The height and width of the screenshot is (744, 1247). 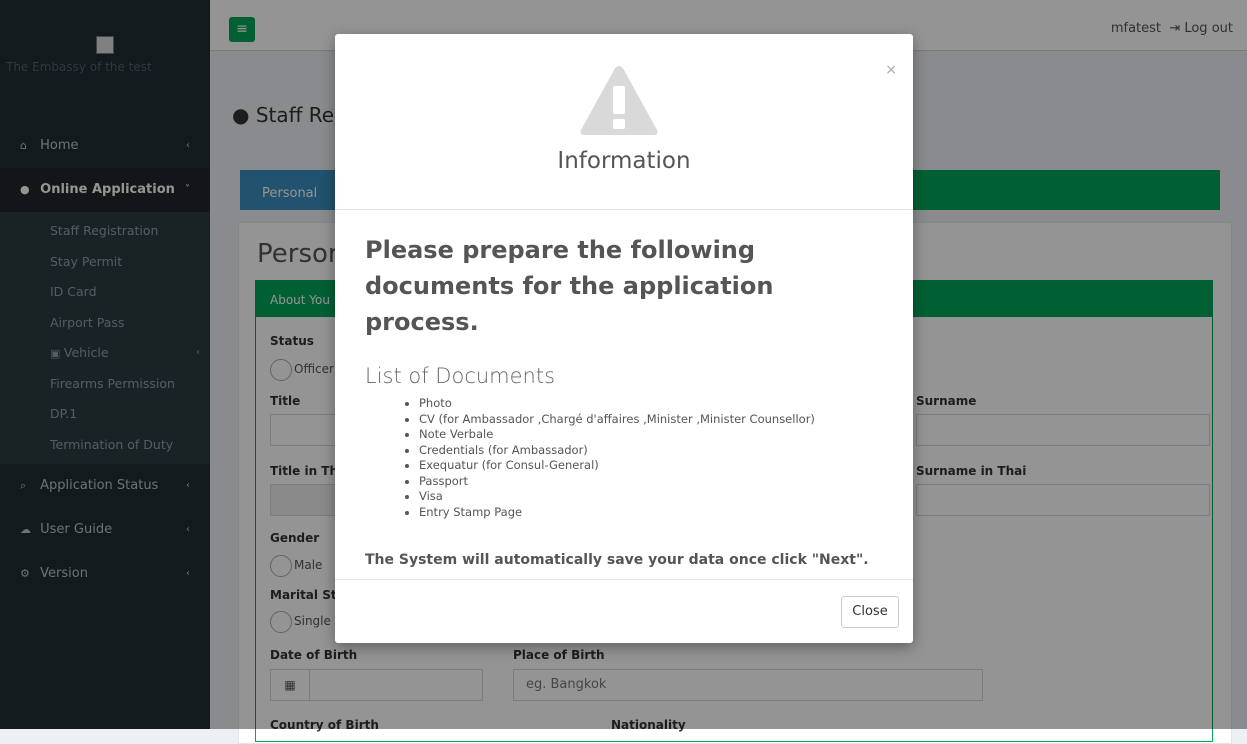 What do you see at coordinates (652, 482) in the screenshot?
I see `list-item: Passport` at bounding box center [652, 482].